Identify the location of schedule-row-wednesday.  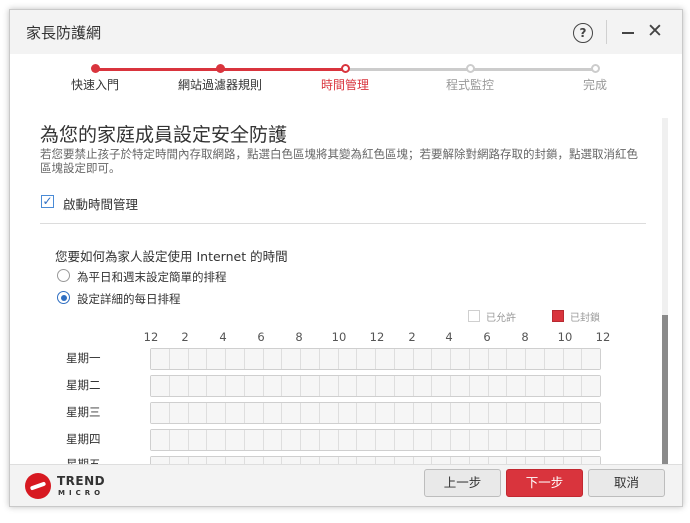
(375, 413).